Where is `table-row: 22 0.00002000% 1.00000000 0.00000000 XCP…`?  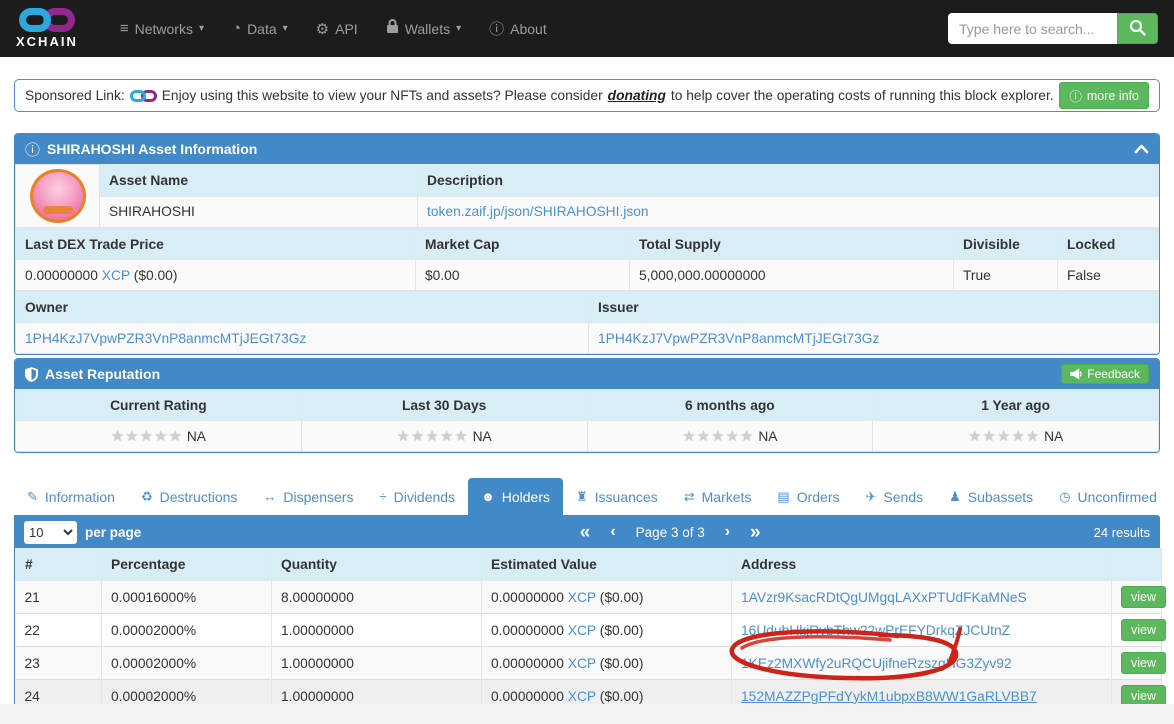 table-row: 22 0.00002000% 1.00000000 0.00000000 XCP… is located at coordinates (591, 630).